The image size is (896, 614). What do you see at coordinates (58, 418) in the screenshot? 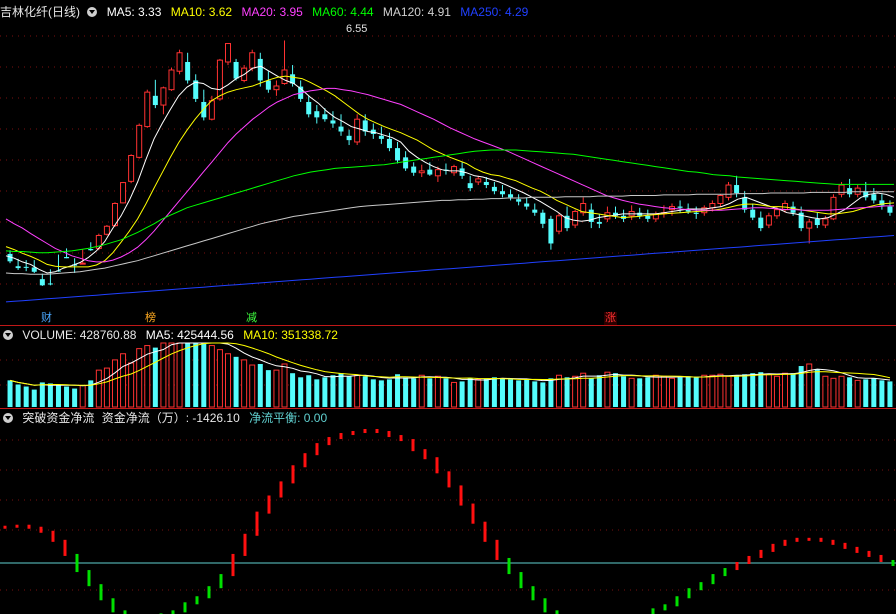
I see `flow-title: 突破资金净流` at bounding box center [58, 418].